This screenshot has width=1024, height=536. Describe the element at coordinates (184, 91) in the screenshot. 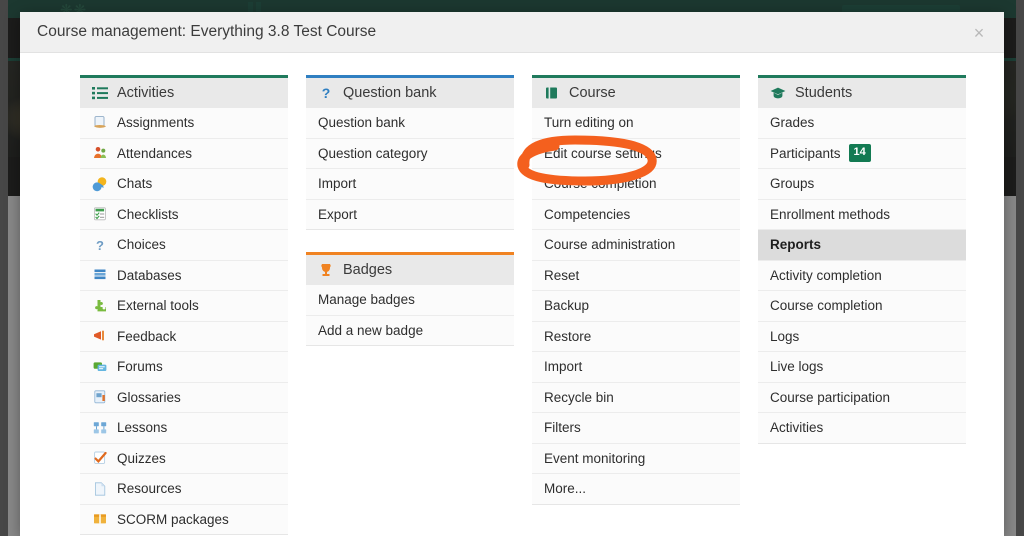

I see `card-header-activities: Activities` at that location.